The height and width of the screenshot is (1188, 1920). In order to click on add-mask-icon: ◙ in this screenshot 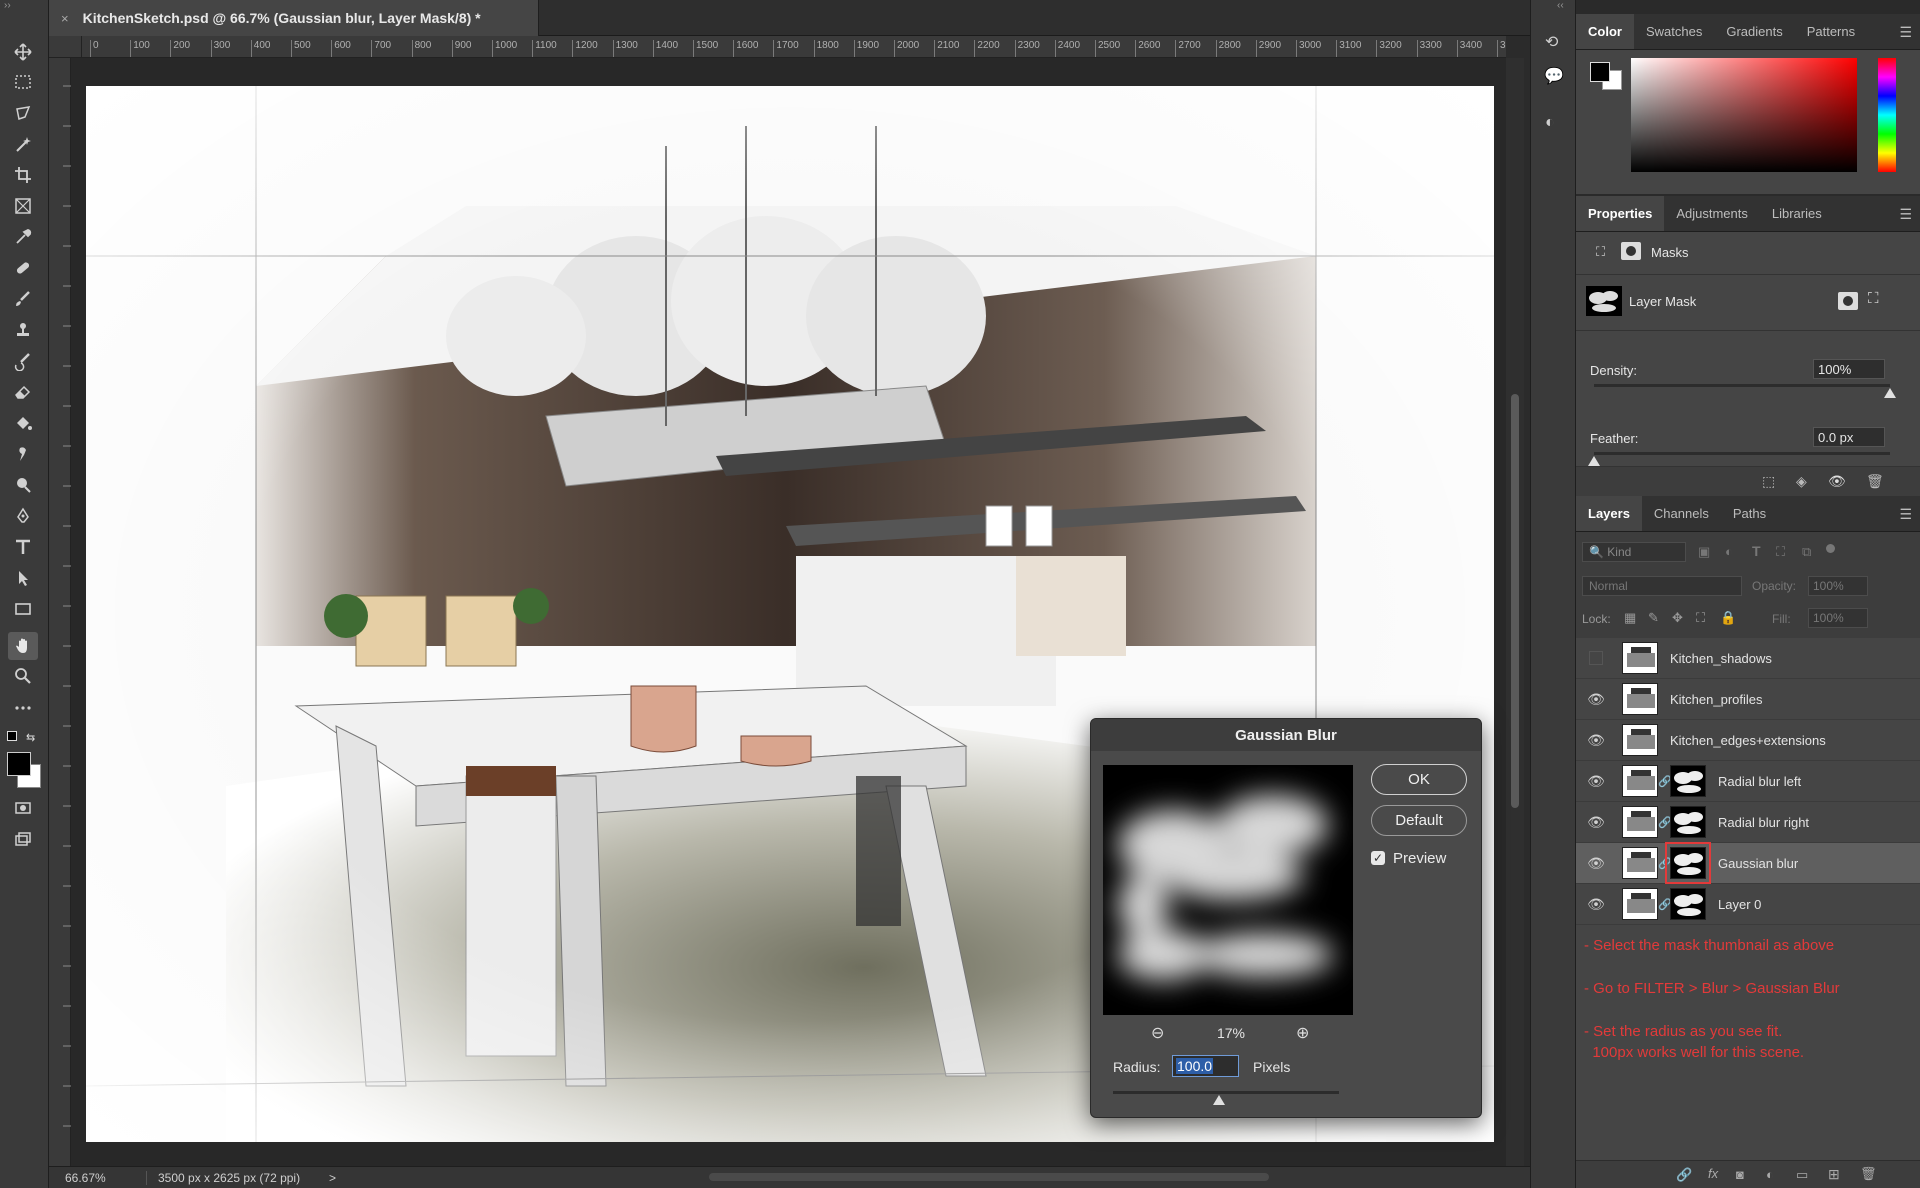, I will do `click(1740, 1174)`.